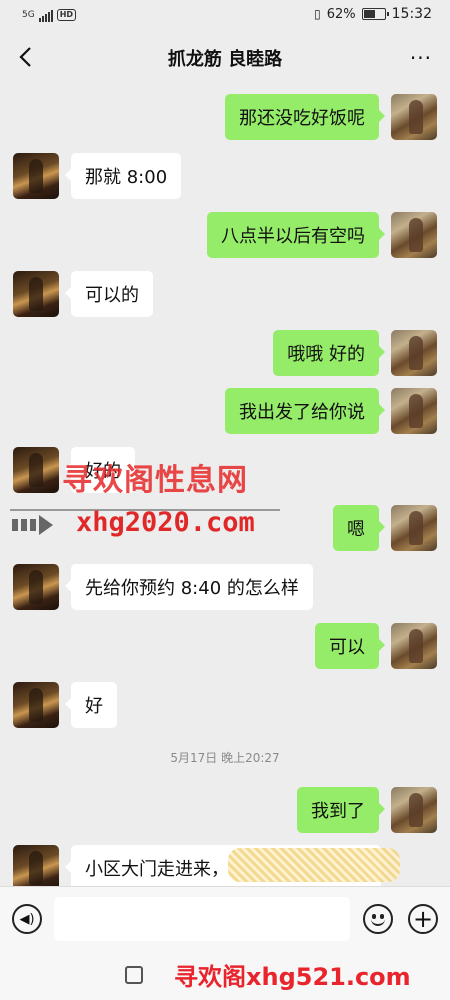  What do you see at coordinates (421, 58) in the screenshot?
I see `more-dots-icon: ···` at bounding box center [421, 58].